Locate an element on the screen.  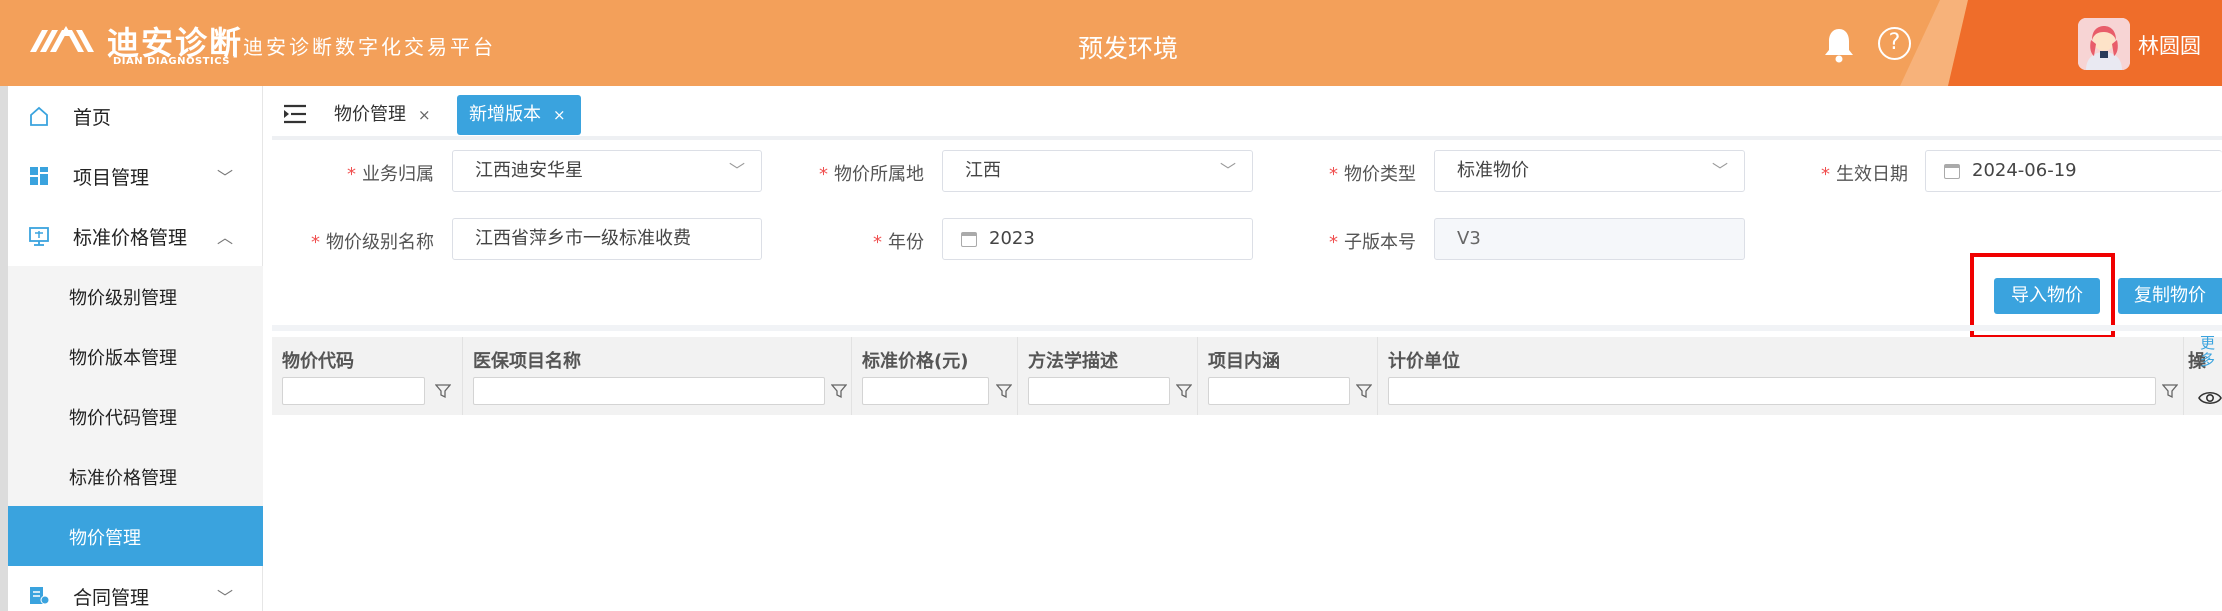
sidebar-subitem-label: 物价管理 is located at coordinates (105, 538).